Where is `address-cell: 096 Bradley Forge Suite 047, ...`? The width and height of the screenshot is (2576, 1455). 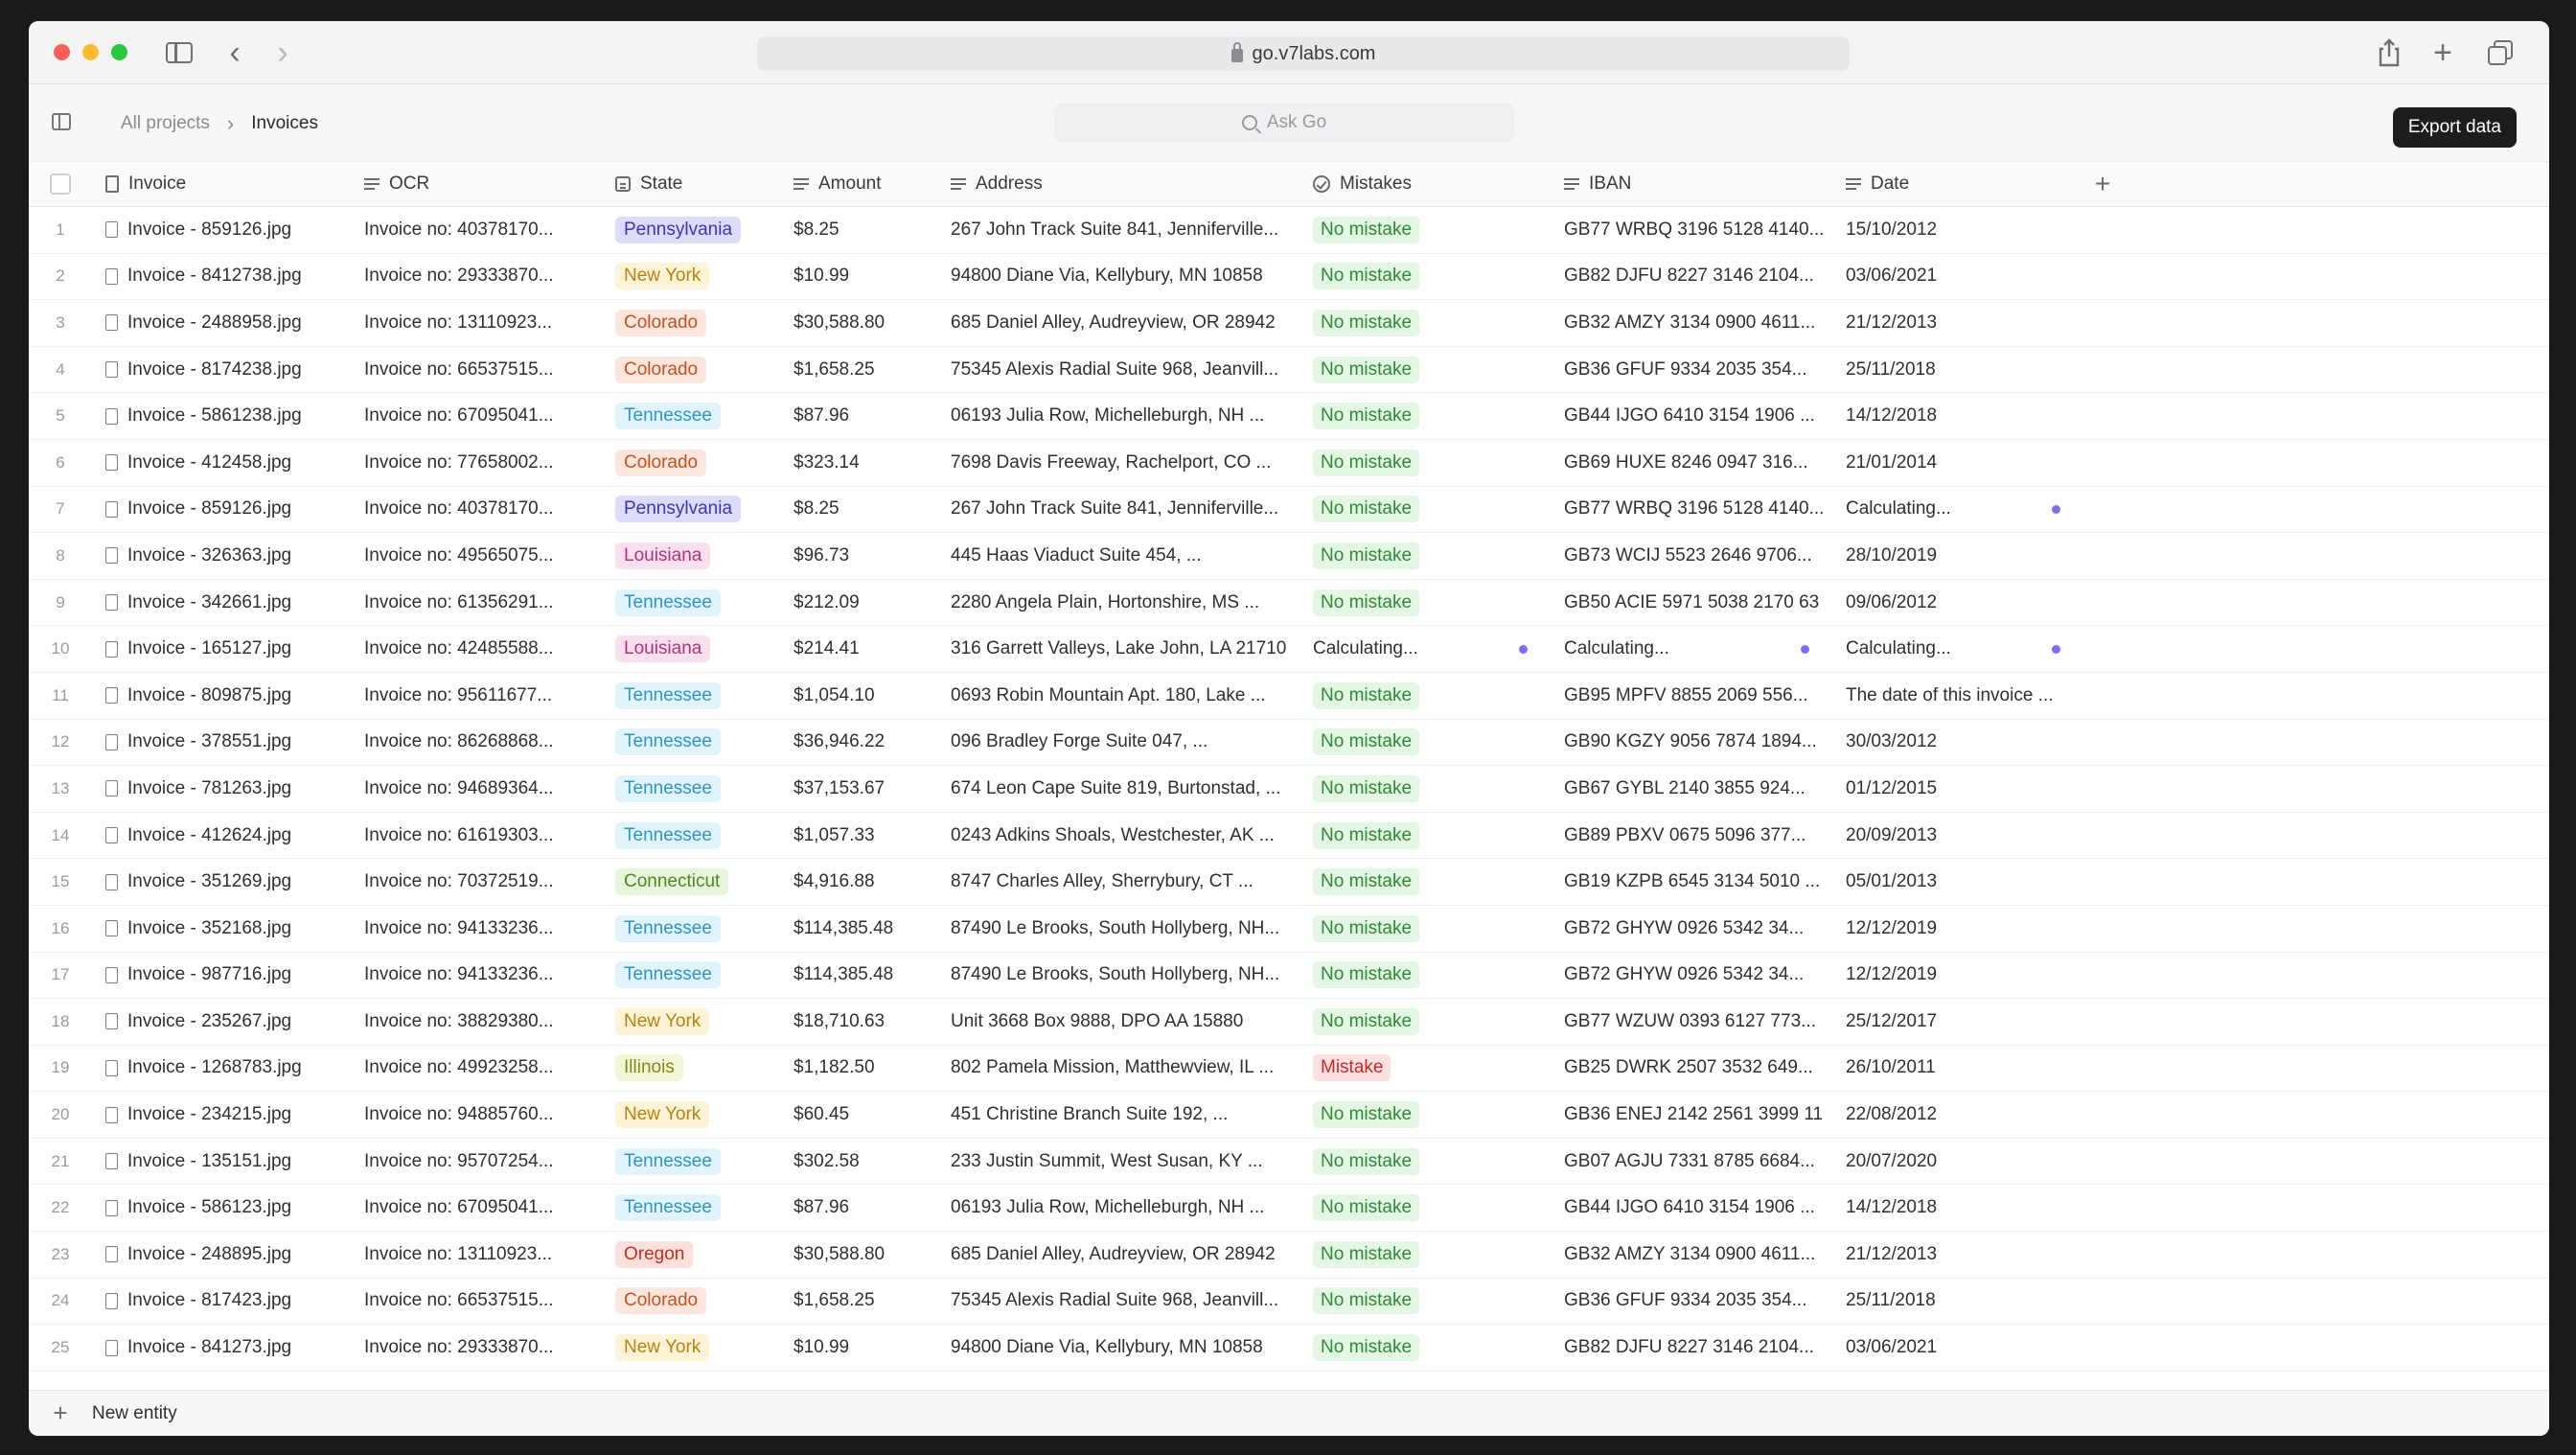 address-cell: 096 Bradley Forge Suite 047, ... is located at coordinates (1118, 742).